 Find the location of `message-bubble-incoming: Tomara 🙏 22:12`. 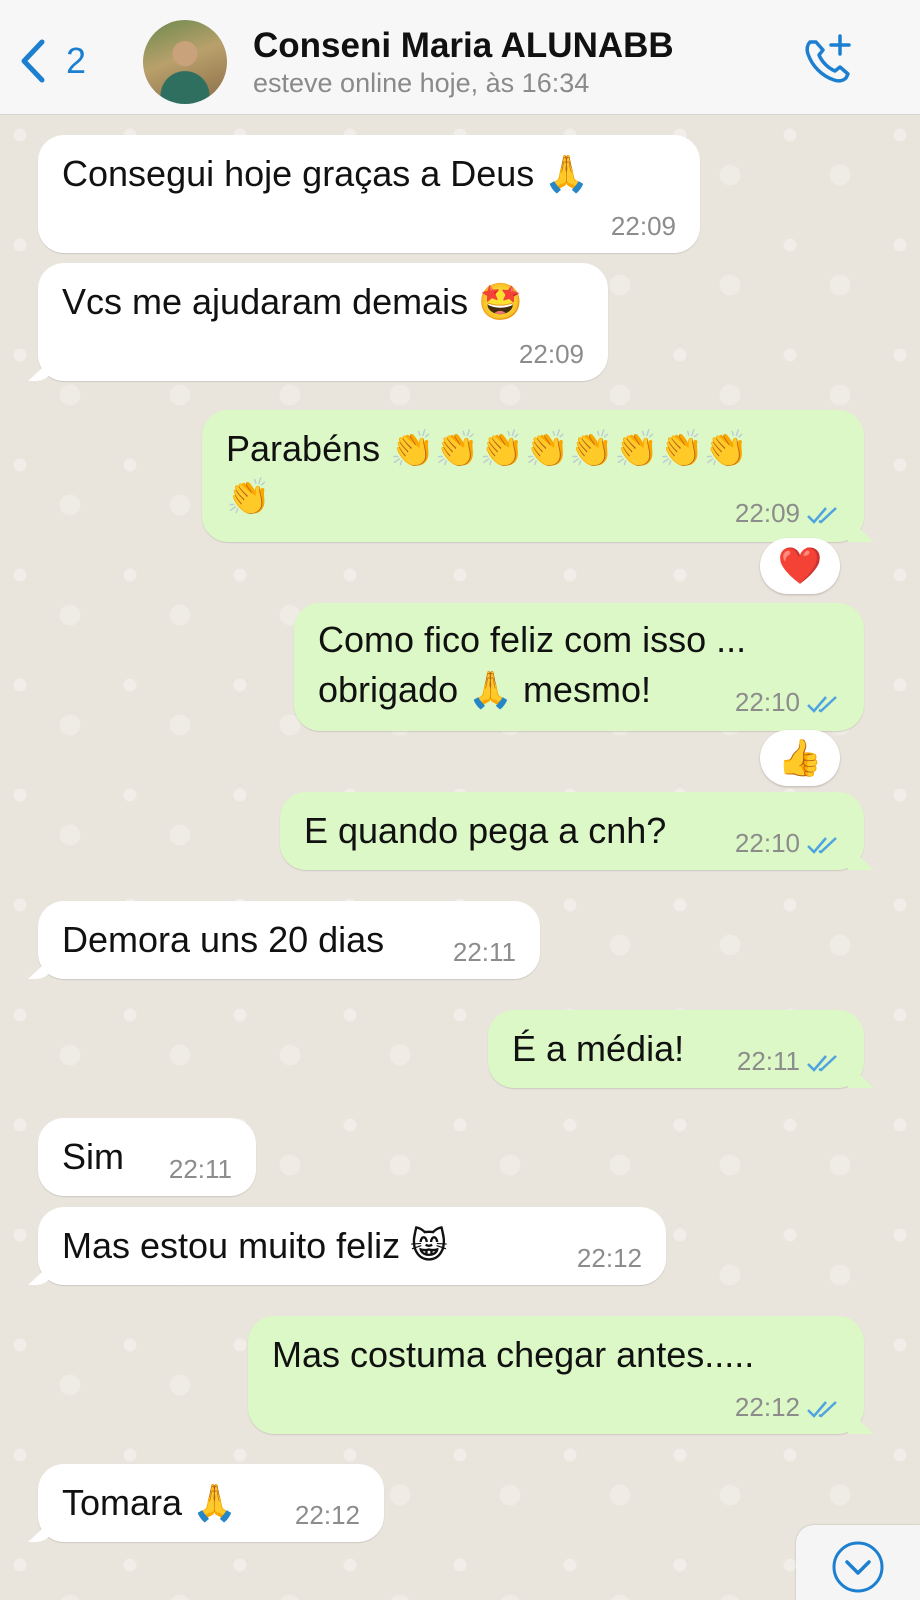

message-bubble-incoming: Tomara 🙏 22:12 is located at coordinates (211, 1503).